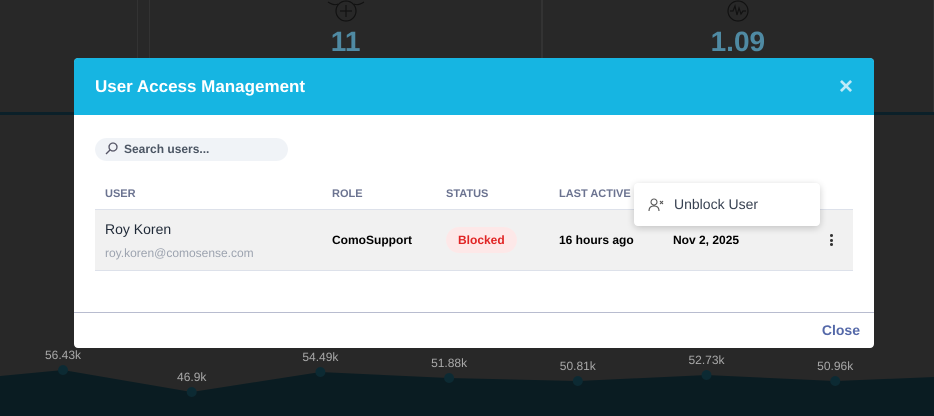 The image size is (934, 416). What do you see at coordinates (372, 240) in the screenshot?
I see `role-text: ComoSupport` at bounding box center [372, 240].